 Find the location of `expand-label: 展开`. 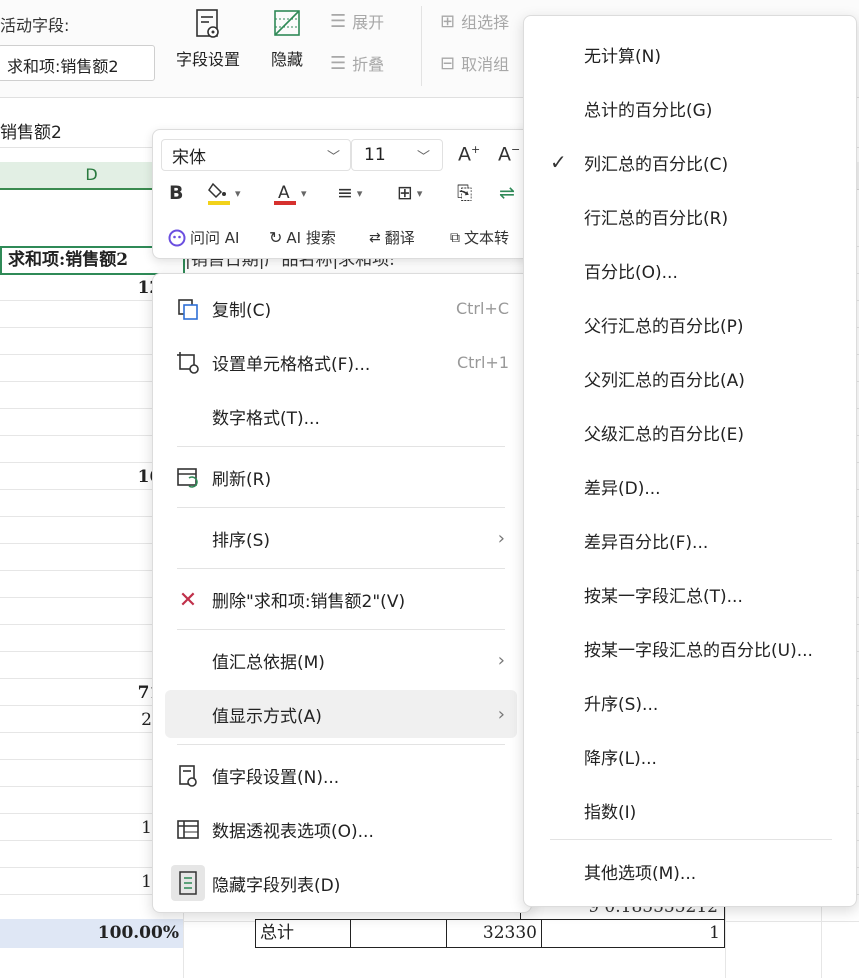

expand-label: 展开 is located at coordinates (368, 22).